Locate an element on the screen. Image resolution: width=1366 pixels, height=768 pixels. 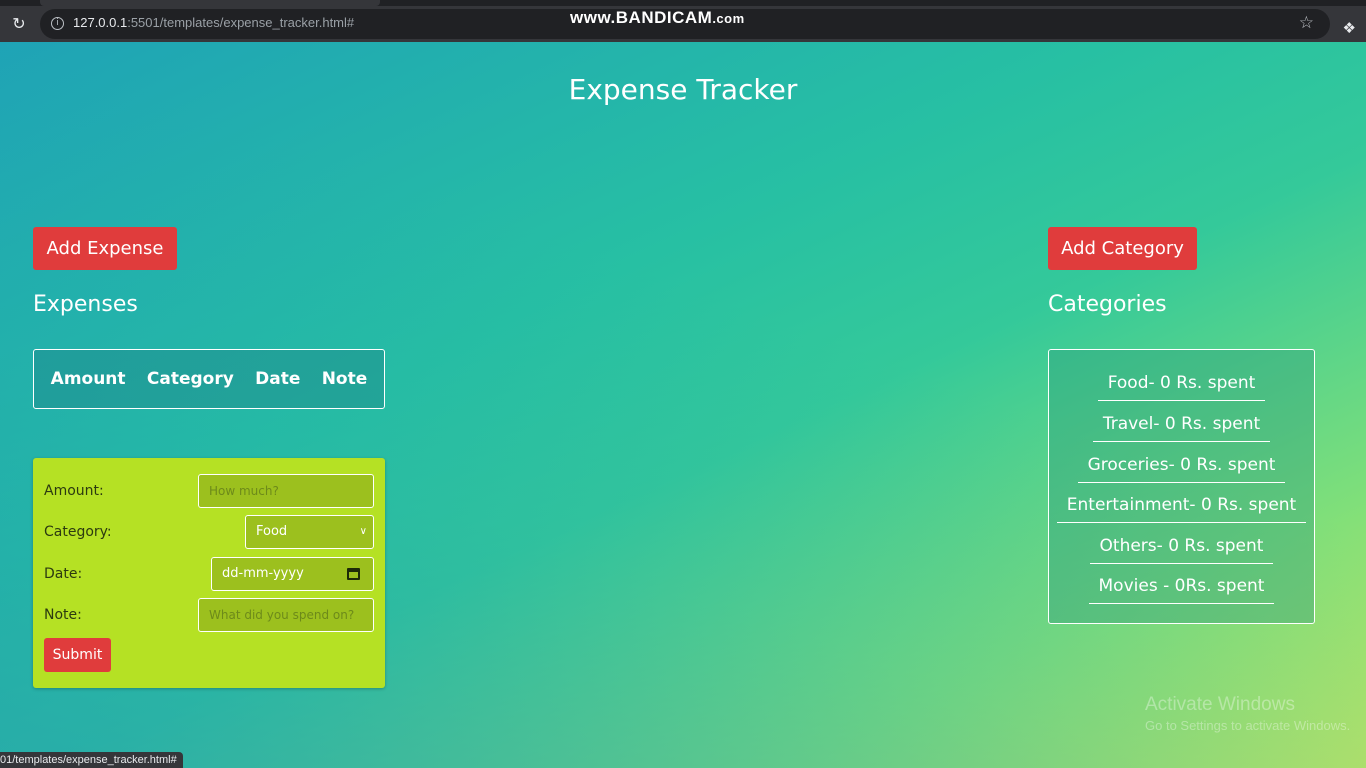
activate-windows-subtitle: Go to Settings to activate Windows. is located at coordinates (1248, 725).